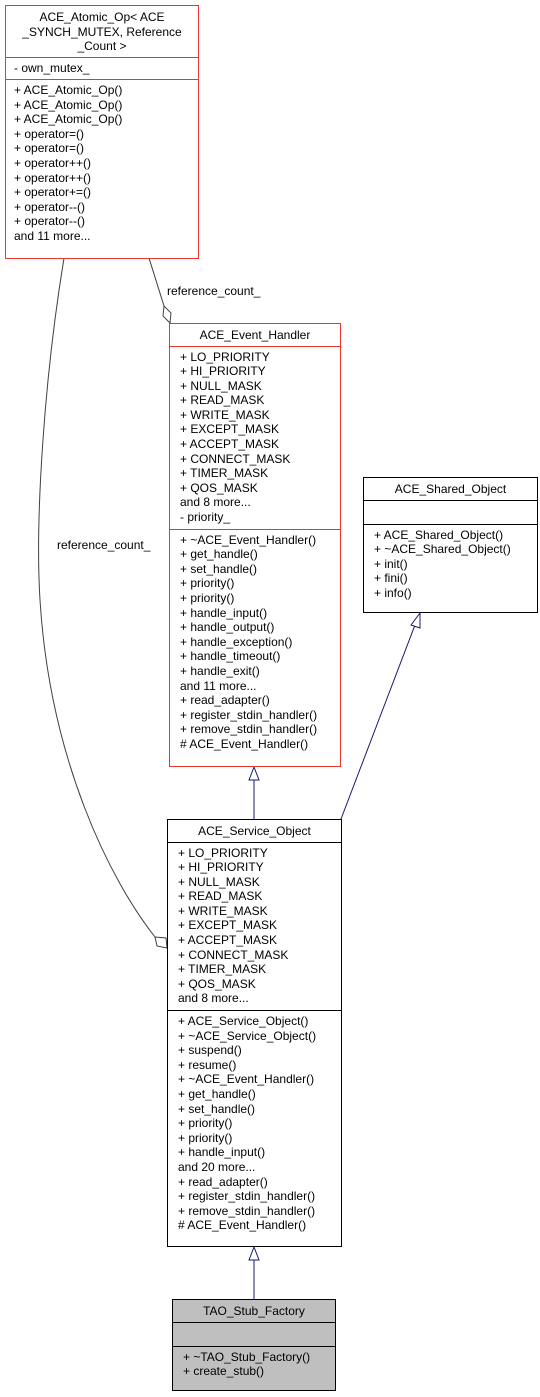 The height and width of the screenshot is (1397, 540). I want to click on operation: + resume(), so click(207, 1064).